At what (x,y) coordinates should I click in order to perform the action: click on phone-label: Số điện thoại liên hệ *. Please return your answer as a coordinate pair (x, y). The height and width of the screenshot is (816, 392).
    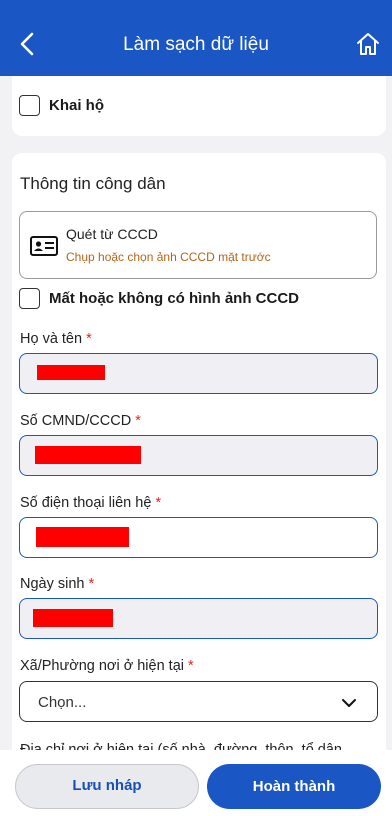
    Looking at the image, I should click on (91, 503).